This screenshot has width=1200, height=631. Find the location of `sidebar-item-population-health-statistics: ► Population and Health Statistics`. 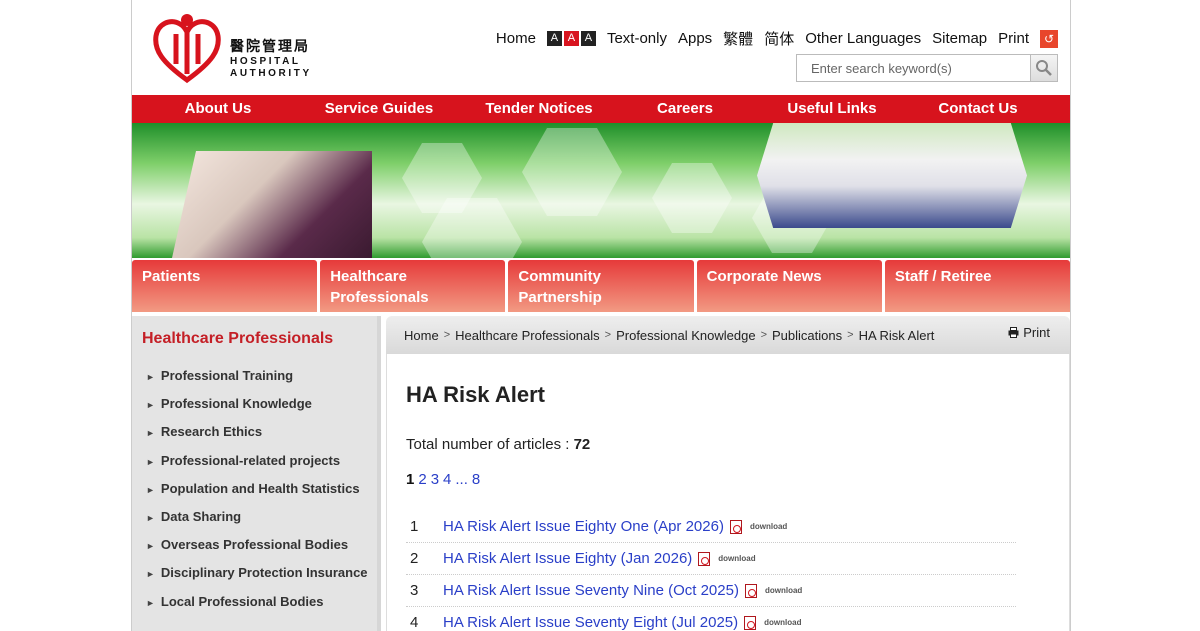

sidebar-item-population-health-statistics: ► Population and Health Statistics is located at coordinates (261, 489).